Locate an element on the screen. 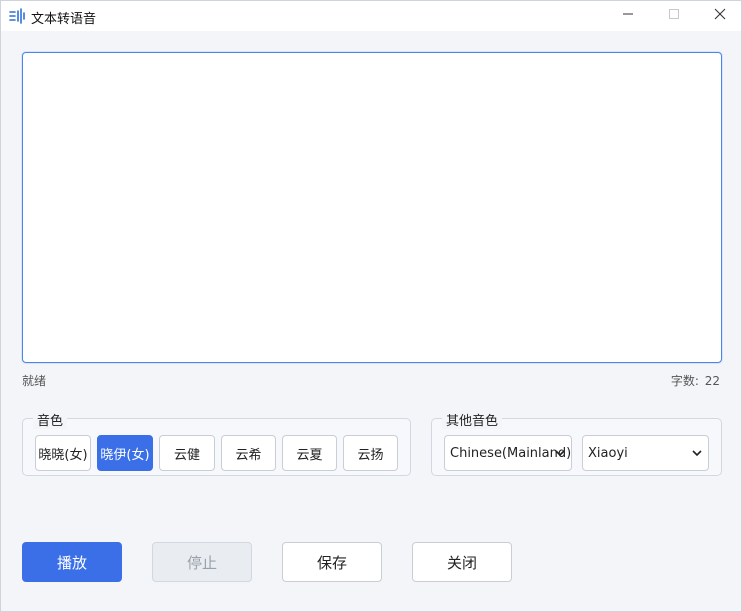  maximize-button is located at coordinates (674, 16).